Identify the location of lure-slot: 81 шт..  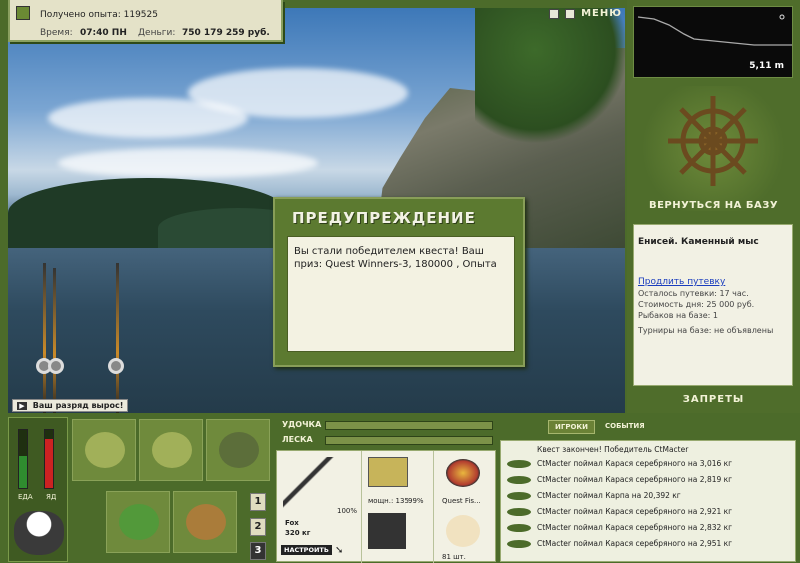
(464, 537).